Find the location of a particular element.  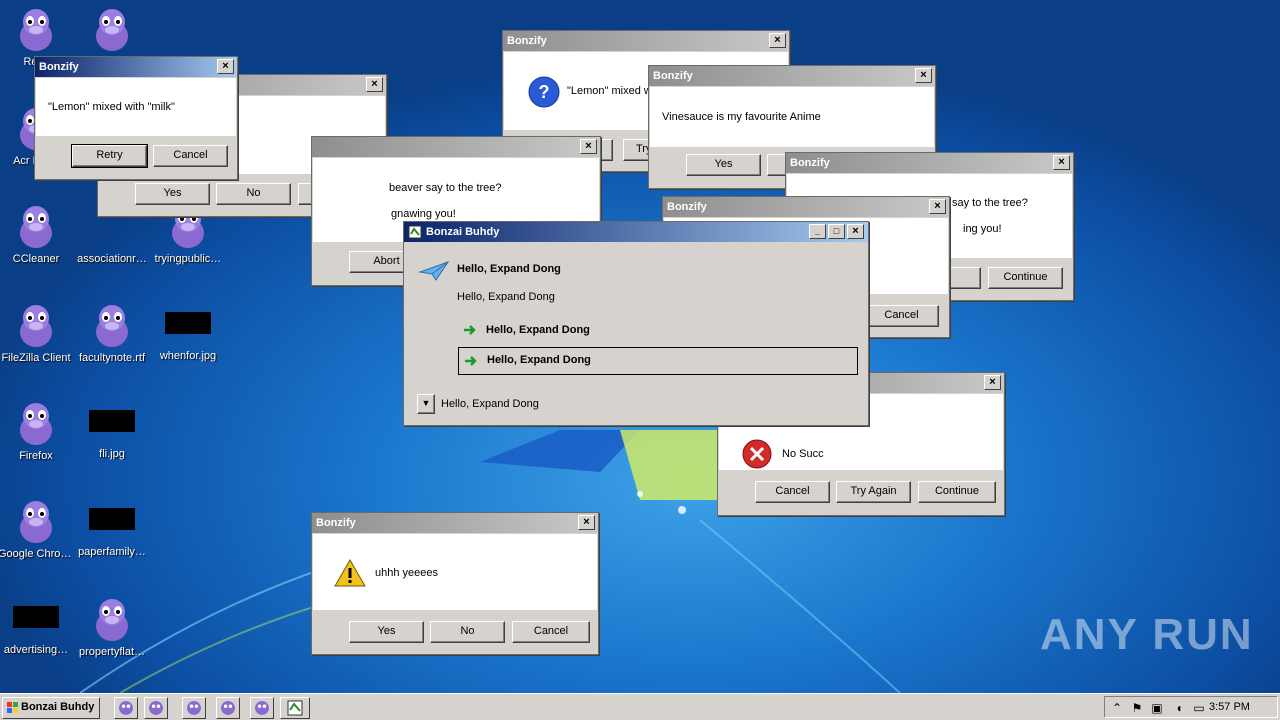

display-icon: ▭ is located at coordinates (1199, 708).